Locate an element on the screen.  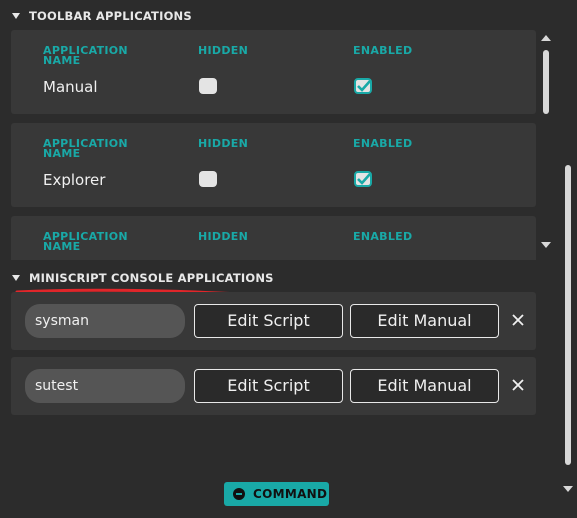
toolbar-applications-header: TOOLBAR APPLICATIONS is located at coordinates (102, 16).